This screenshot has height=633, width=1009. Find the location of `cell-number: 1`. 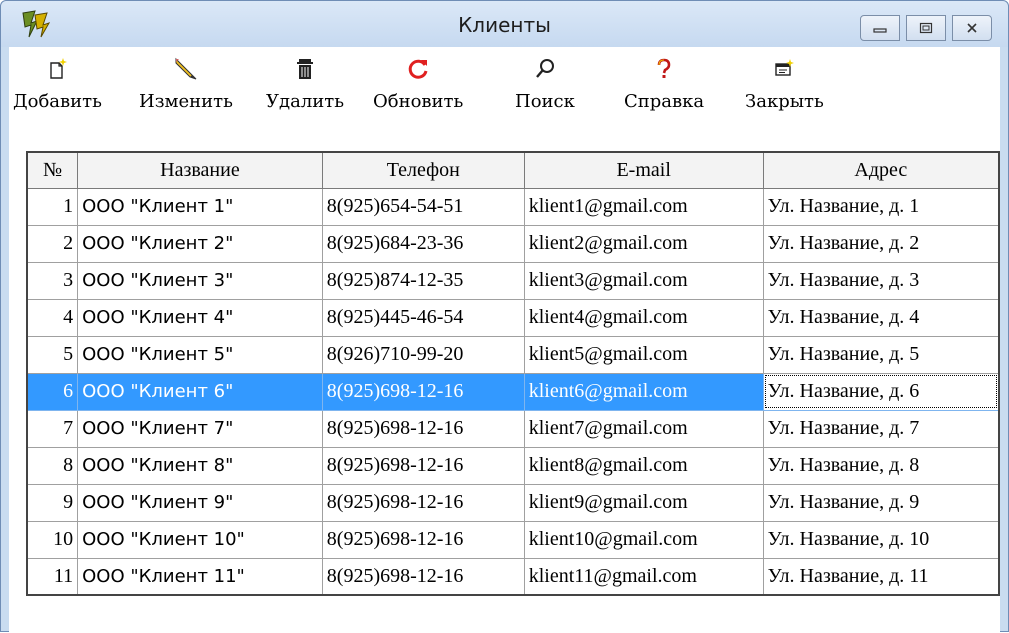

cell-number: 1 is located at coordinates (52, 206).